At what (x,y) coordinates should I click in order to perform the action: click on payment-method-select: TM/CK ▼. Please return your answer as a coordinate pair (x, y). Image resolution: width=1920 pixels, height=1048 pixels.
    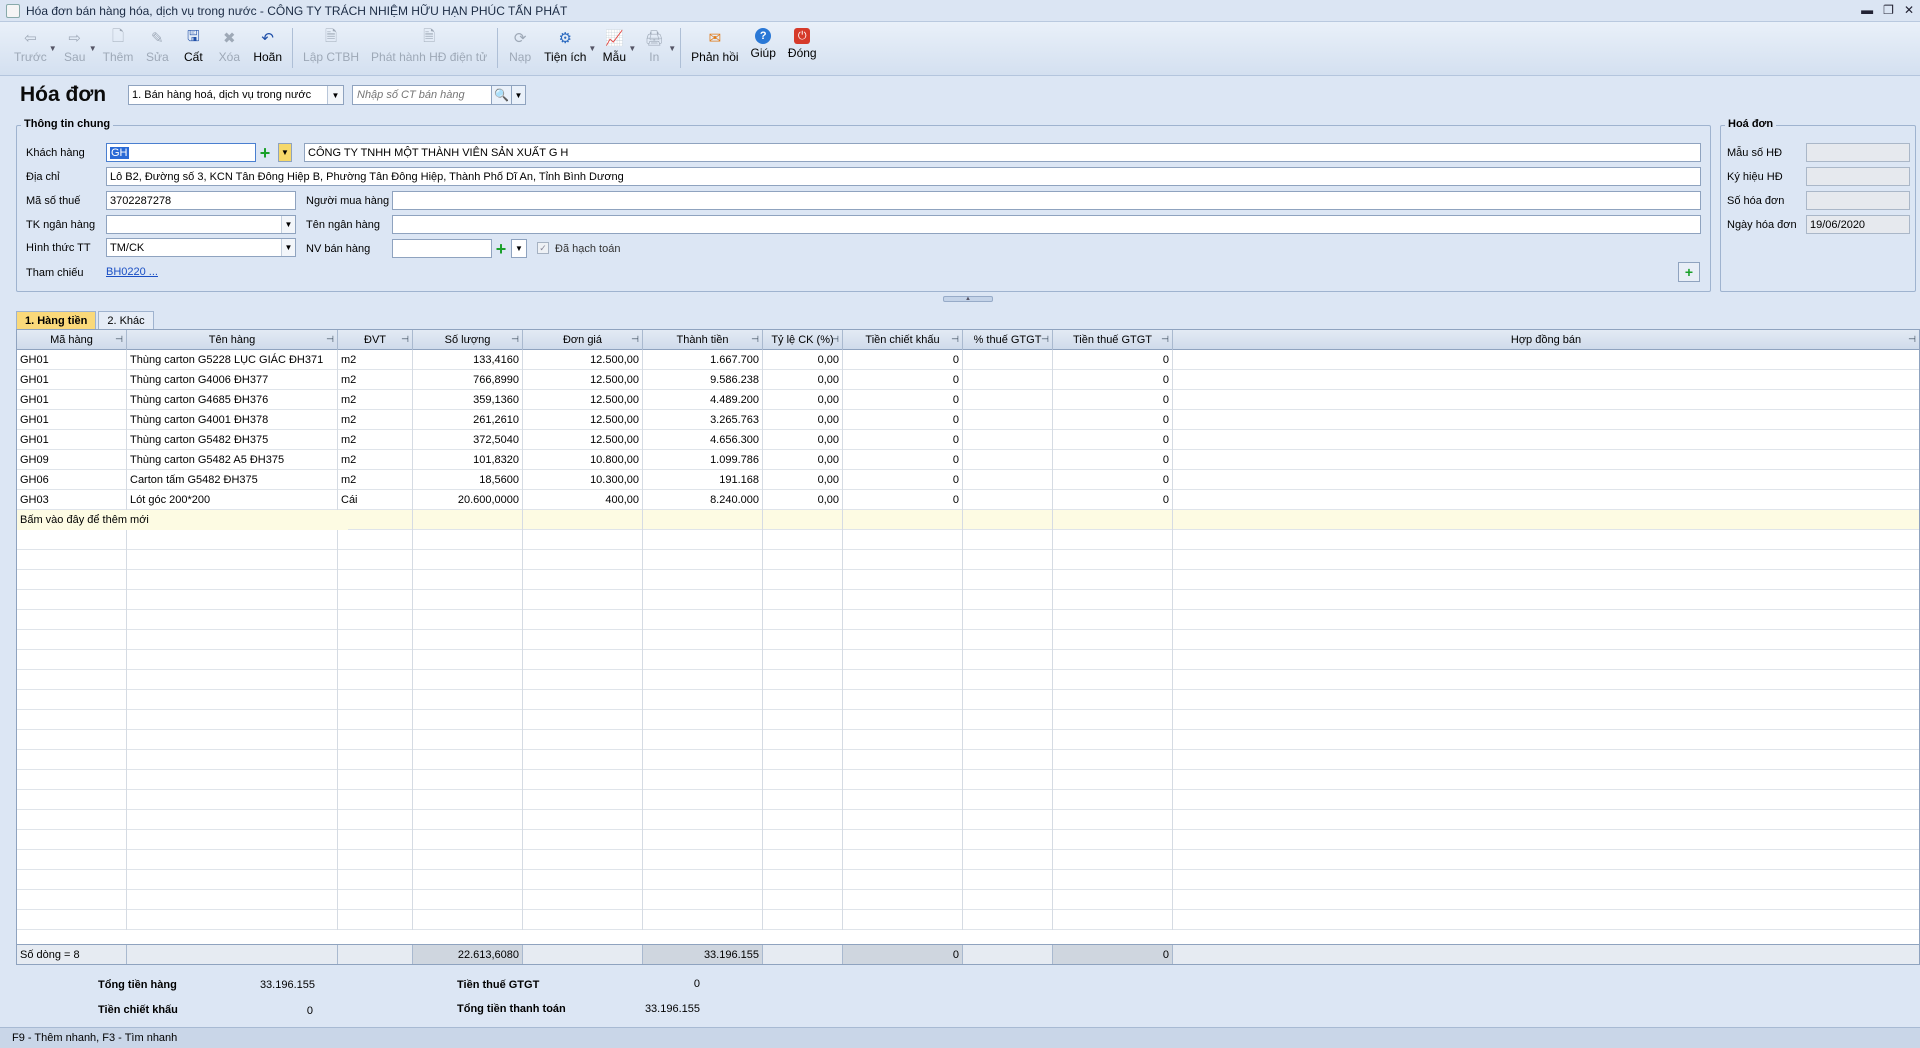
    Looking at the image, I should click on (201, 247).